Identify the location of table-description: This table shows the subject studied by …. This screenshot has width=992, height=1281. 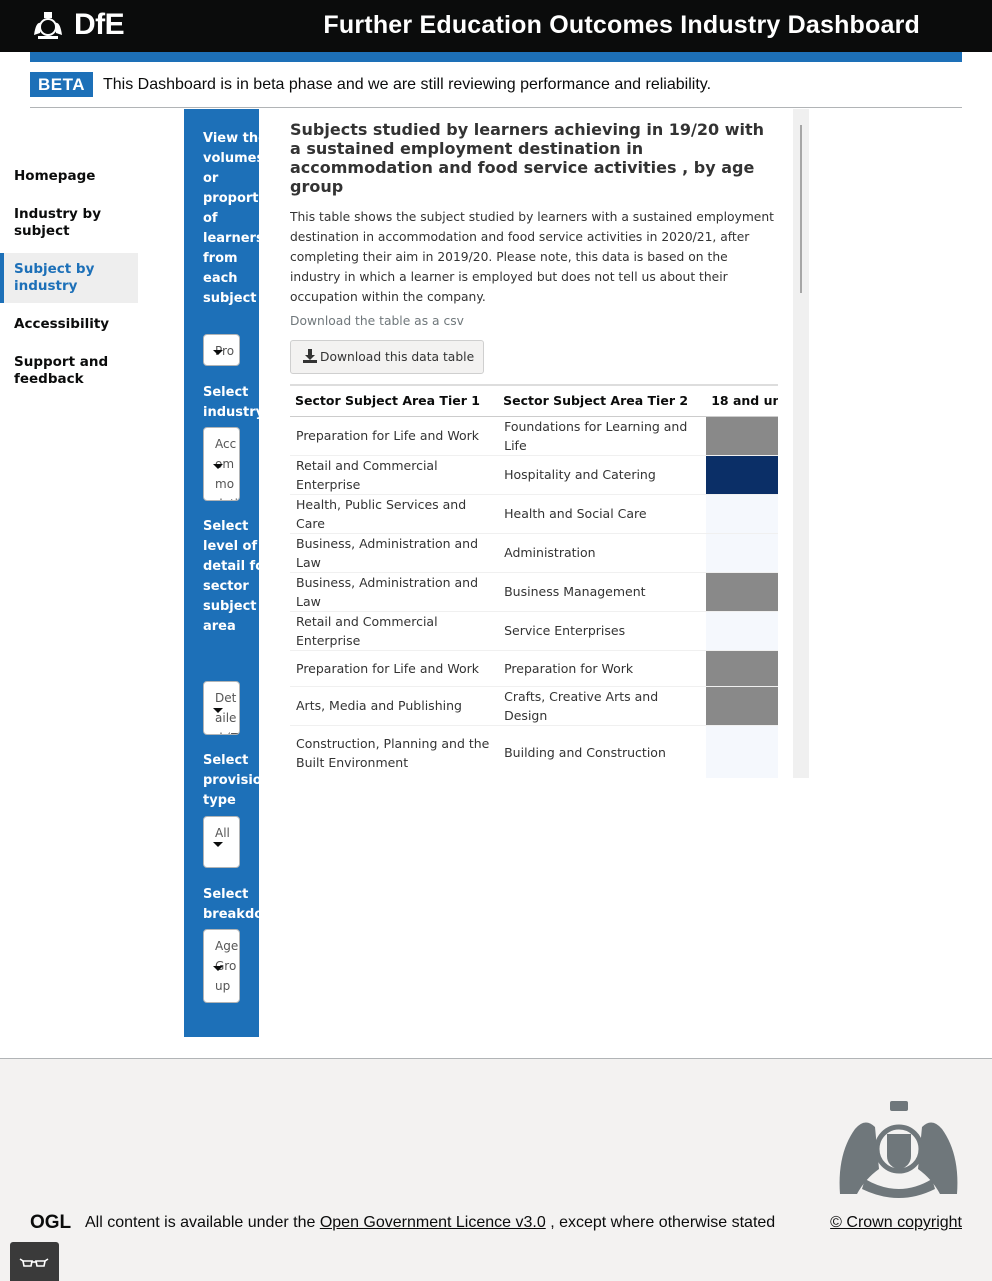
(532, 257).